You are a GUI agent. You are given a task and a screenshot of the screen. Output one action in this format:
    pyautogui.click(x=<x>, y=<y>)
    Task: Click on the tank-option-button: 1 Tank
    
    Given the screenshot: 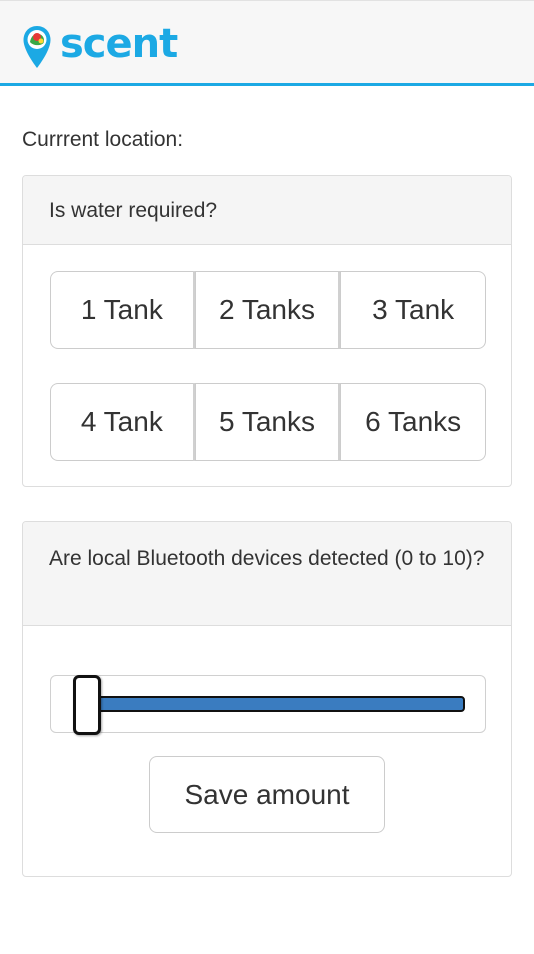 What is the action you would take?
    pyautogui.click(x=123, y=310)
    